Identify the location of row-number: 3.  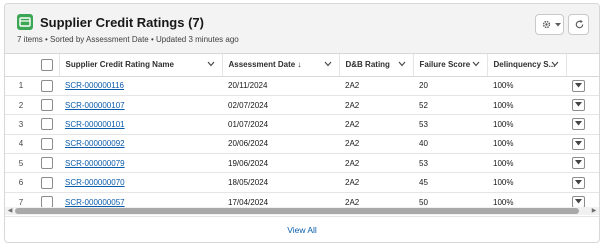
(21, 124).